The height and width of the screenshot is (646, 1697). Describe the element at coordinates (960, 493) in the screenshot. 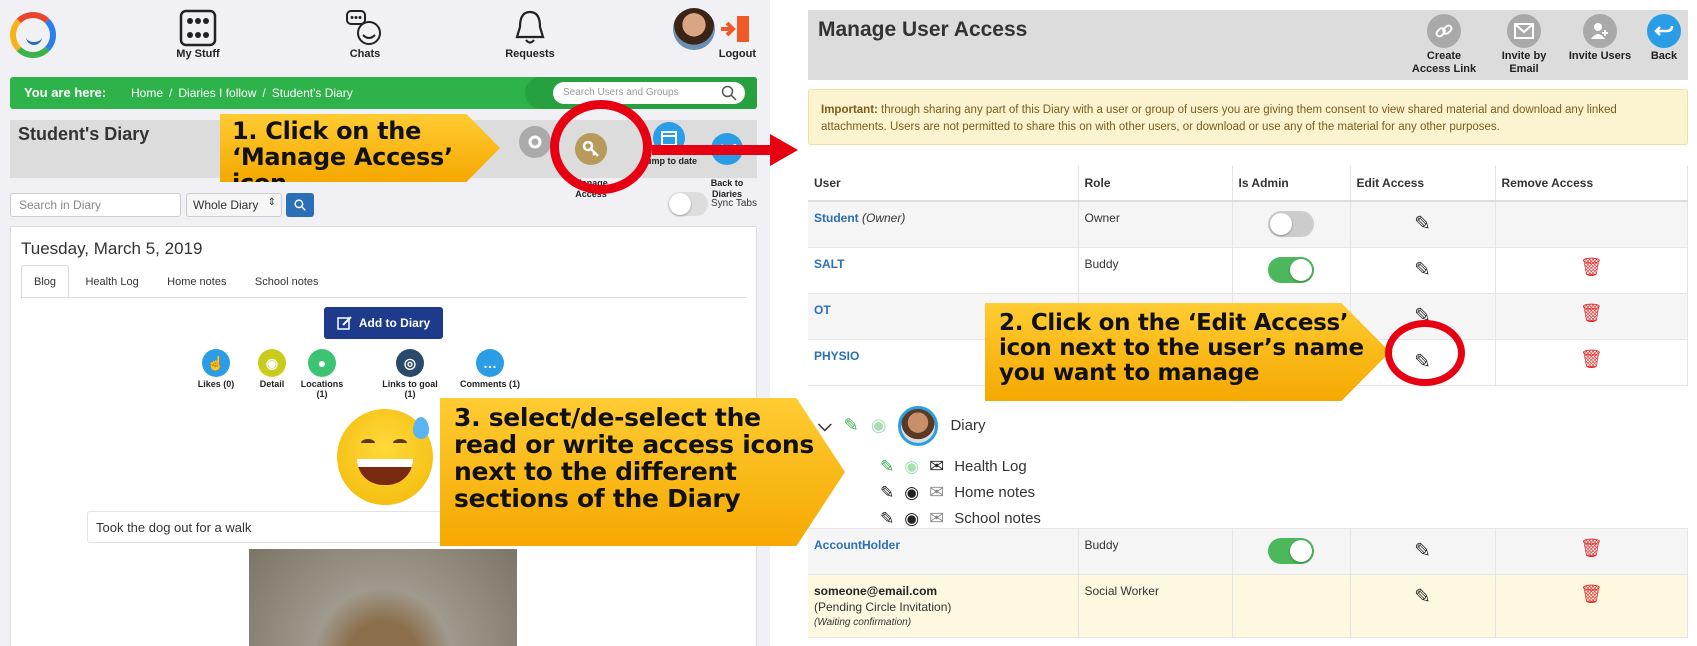

I see `section-row: ✎ ◉ ✉ Home notes` at that location.